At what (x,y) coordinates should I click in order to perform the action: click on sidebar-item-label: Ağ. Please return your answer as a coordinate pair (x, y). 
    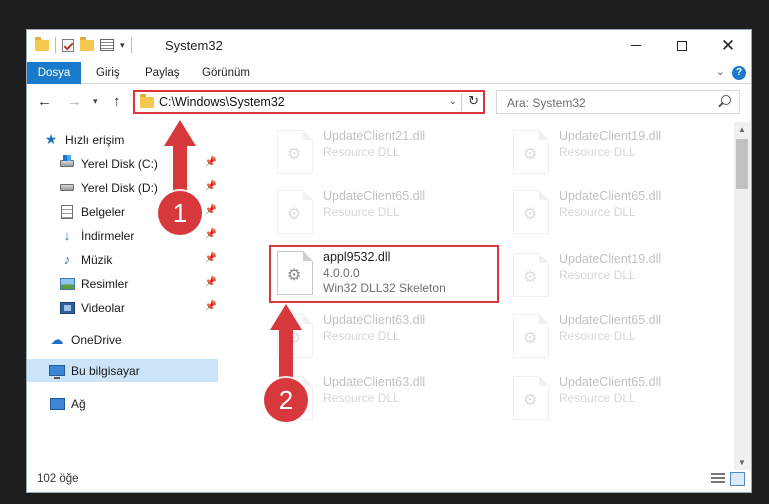
    Looking at the image, I should click on (78, 403).